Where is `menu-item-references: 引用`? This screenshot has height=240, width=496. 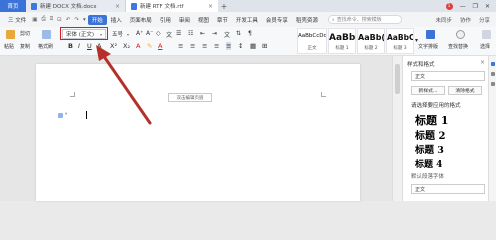
menu-item-references: 引用 is located at coordinates (165, 20).